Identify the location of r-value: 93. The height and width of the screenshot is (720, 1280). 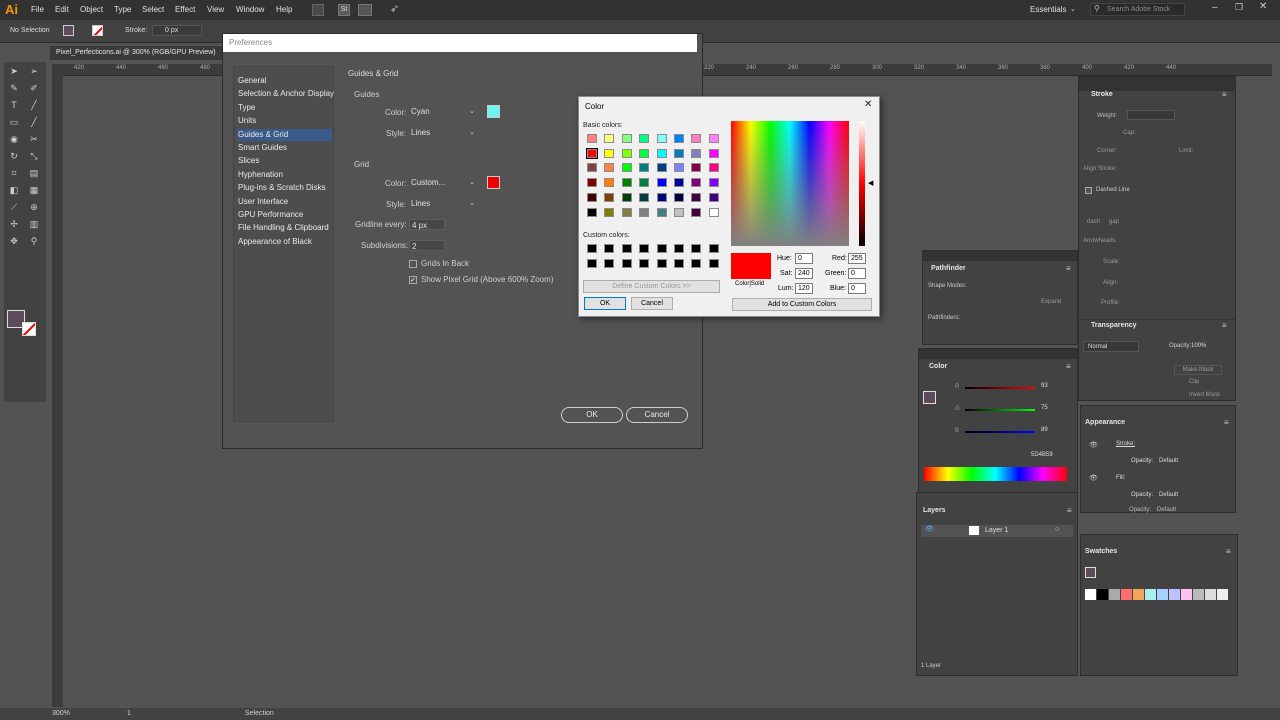
(1044, 386).